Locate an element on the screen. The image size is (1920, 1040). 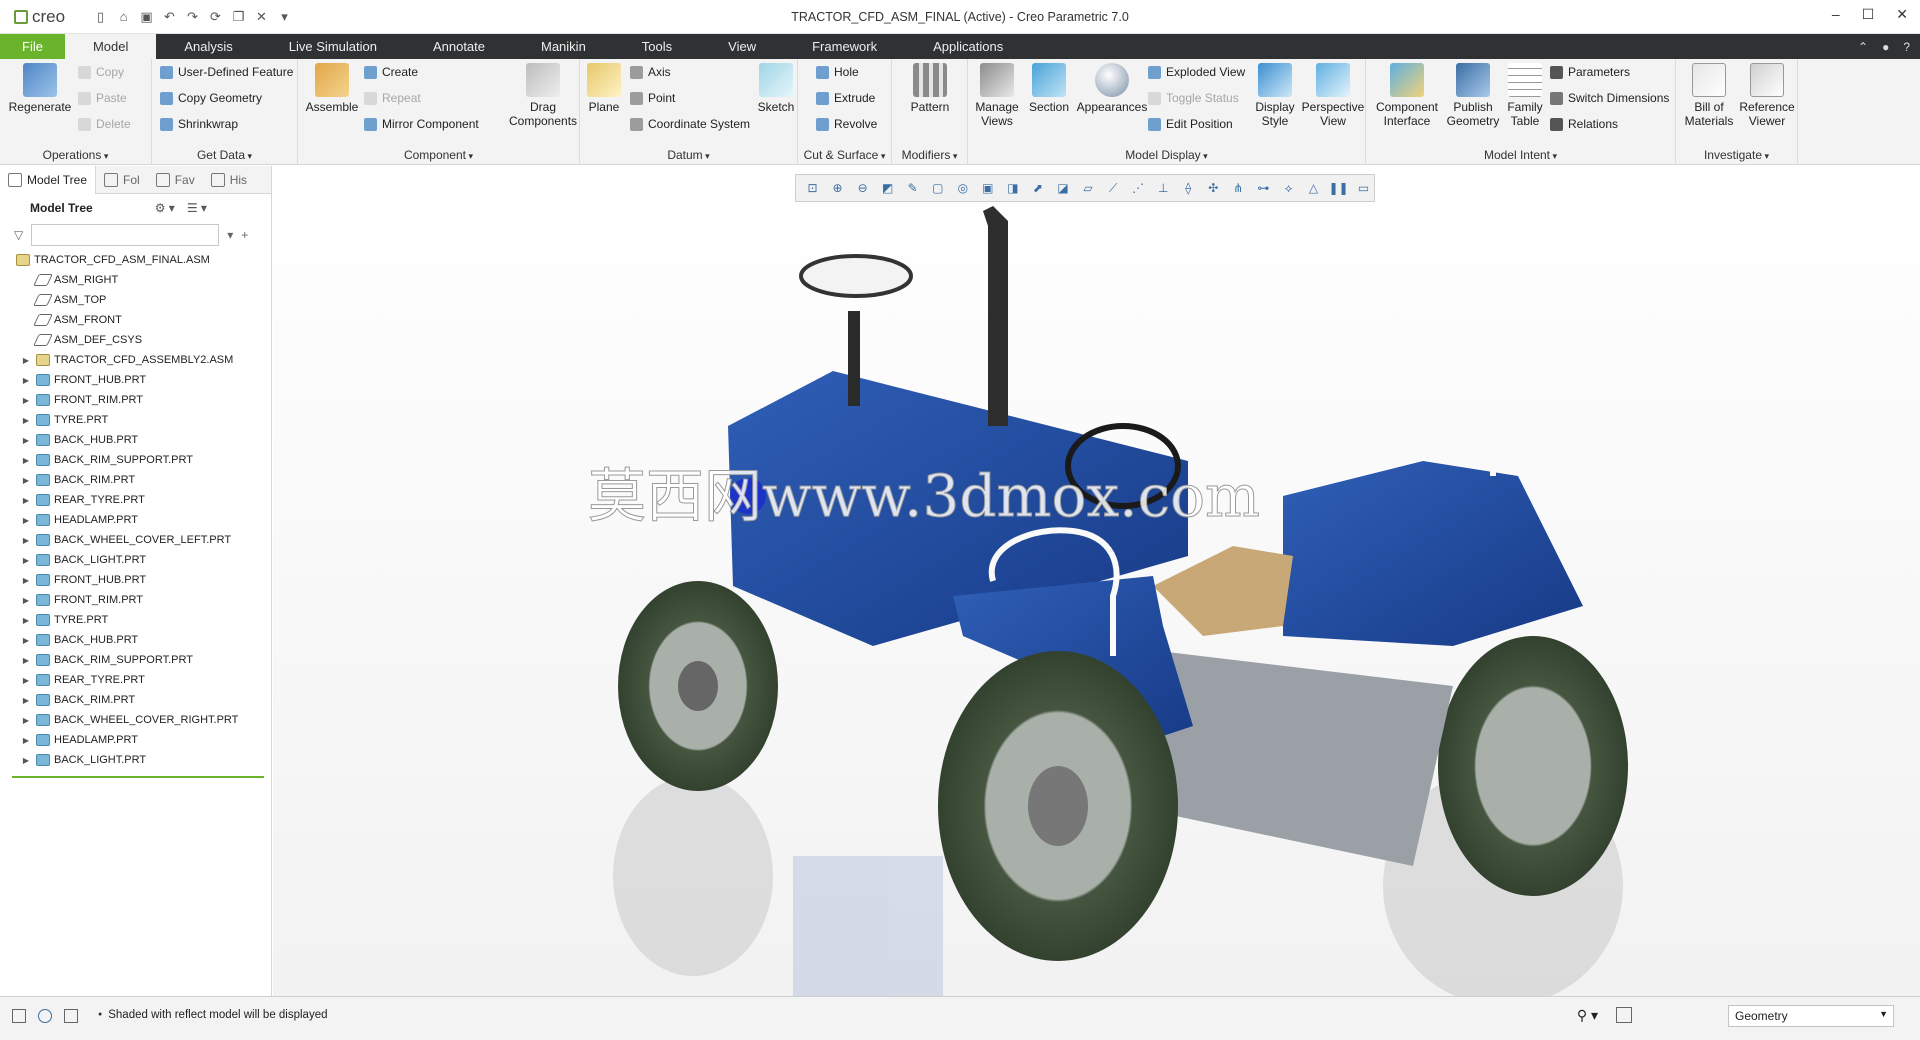
relations-button: Relations is located at coordinates (1584, 124).